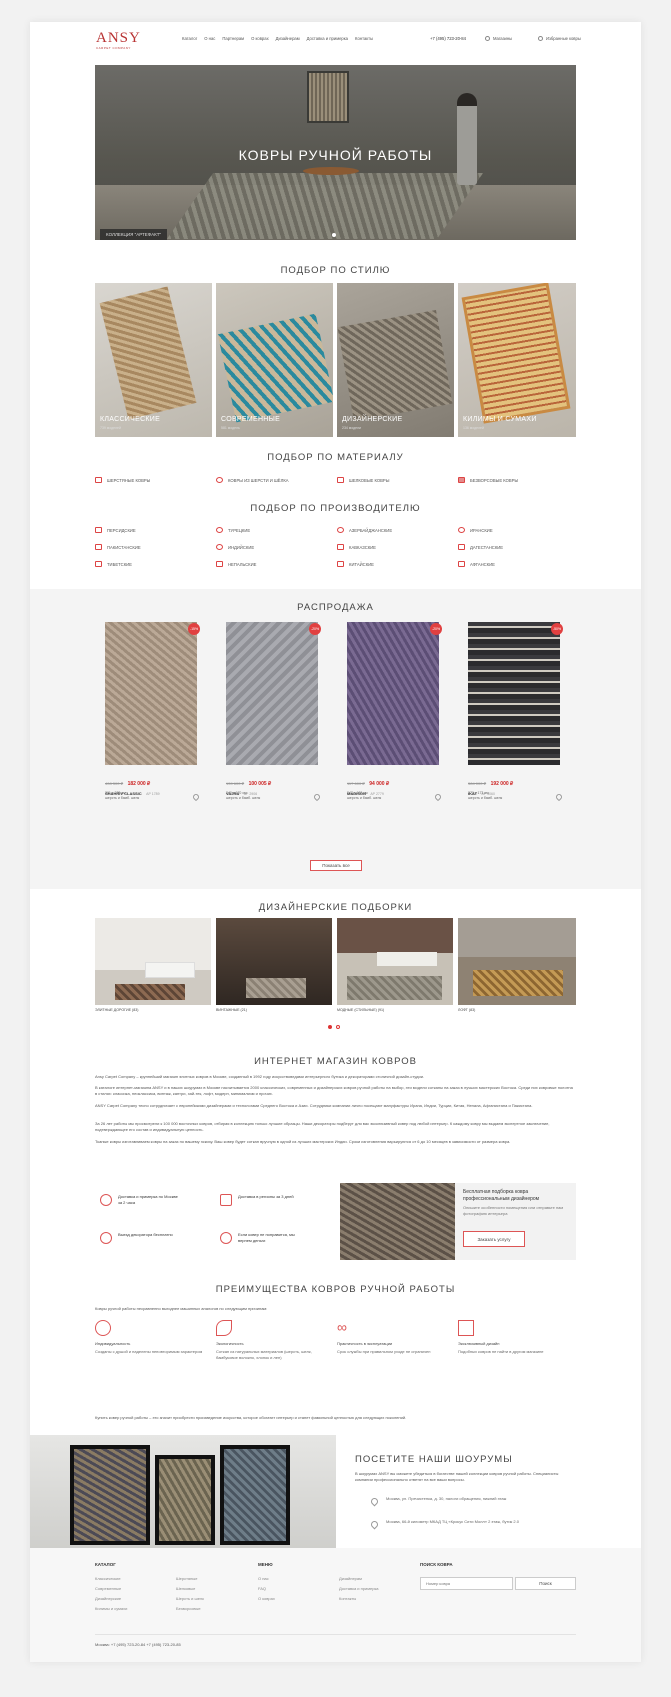  What do you see at coordinates (233, 530) in the screenshot?
I see `maker-item: ТУРЕЦКИЕ` at bounding box center [233, 530].